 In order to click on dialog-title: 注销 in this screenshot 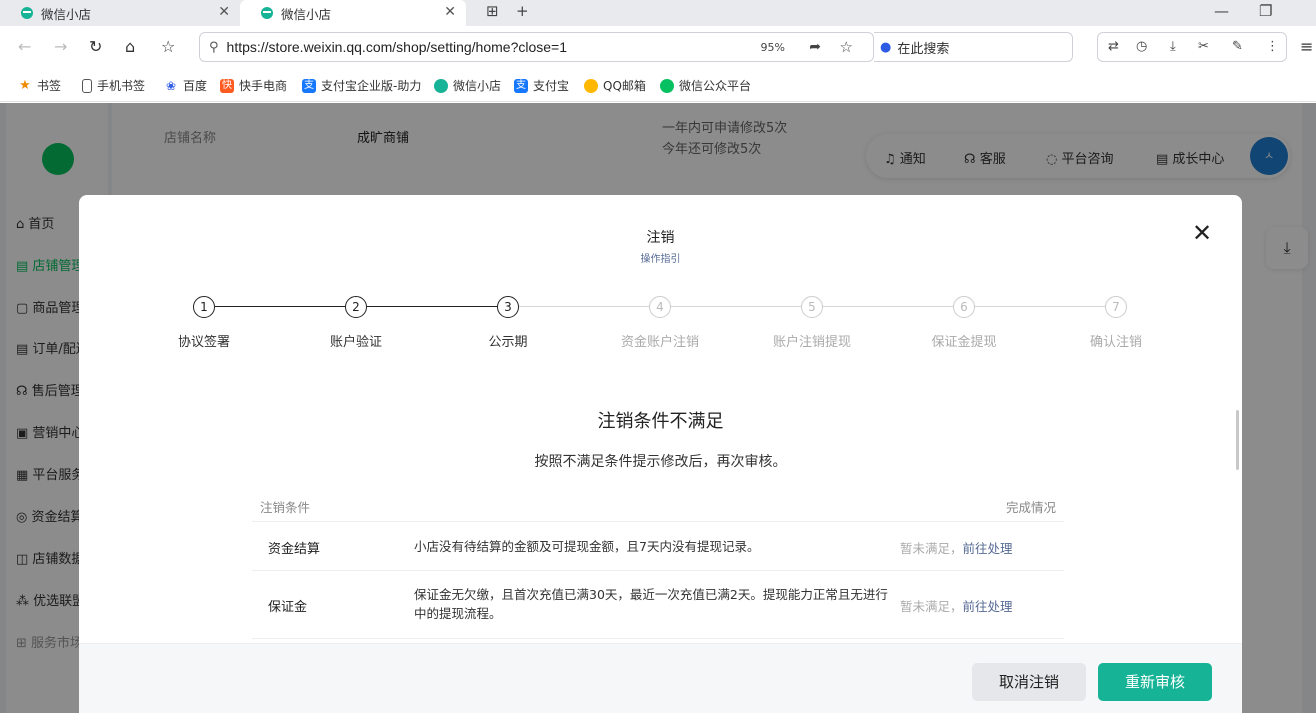, I will do `click(660, 238)`.